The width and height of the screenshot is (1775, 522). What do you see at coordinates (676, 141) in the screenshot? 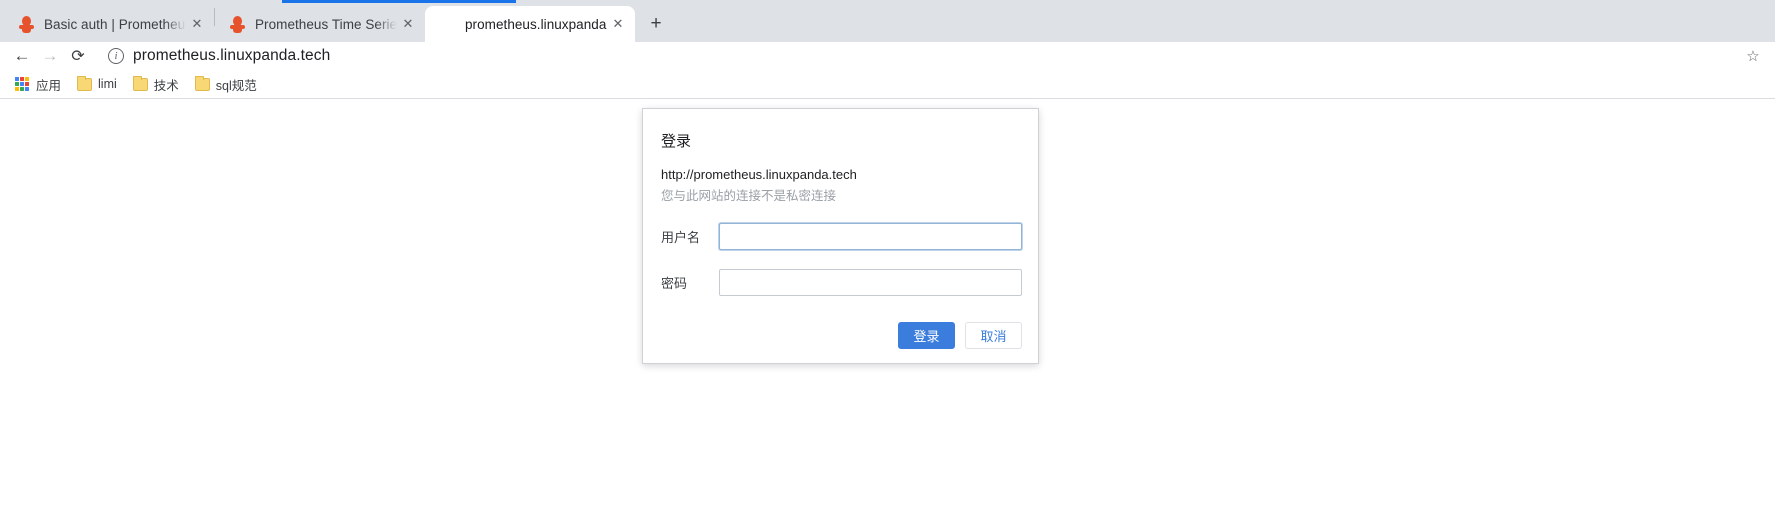
I see `dialog-title: 登录` at bounding box center [676, 141].